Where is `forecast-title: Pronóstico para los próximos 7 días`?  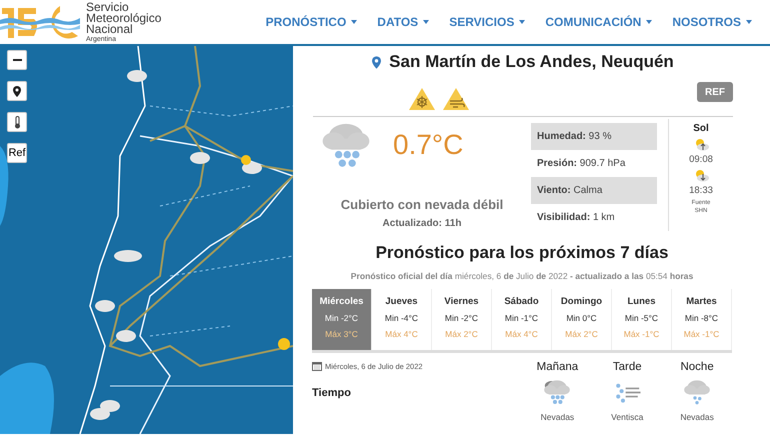 forecast-title: Pronóstico para los próximos 7 días is located at coordinates (522, 253).